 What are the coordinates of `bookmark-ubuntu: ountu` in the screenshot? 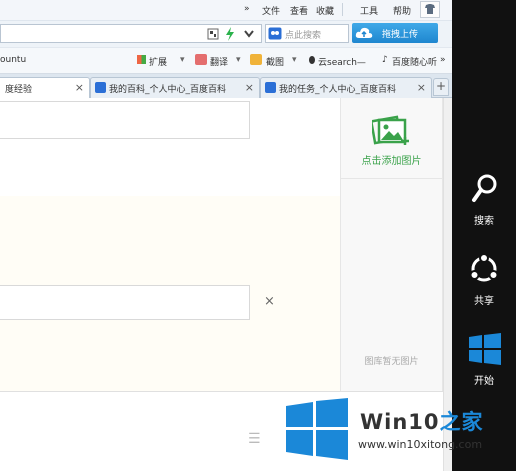 It's located at (13, 60).